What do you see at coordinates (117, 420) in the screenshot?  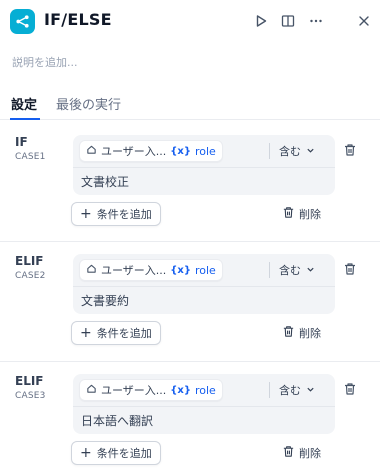 I see `condition-value-input: 日本語へ翻訳` at bounding box center [117, 420].